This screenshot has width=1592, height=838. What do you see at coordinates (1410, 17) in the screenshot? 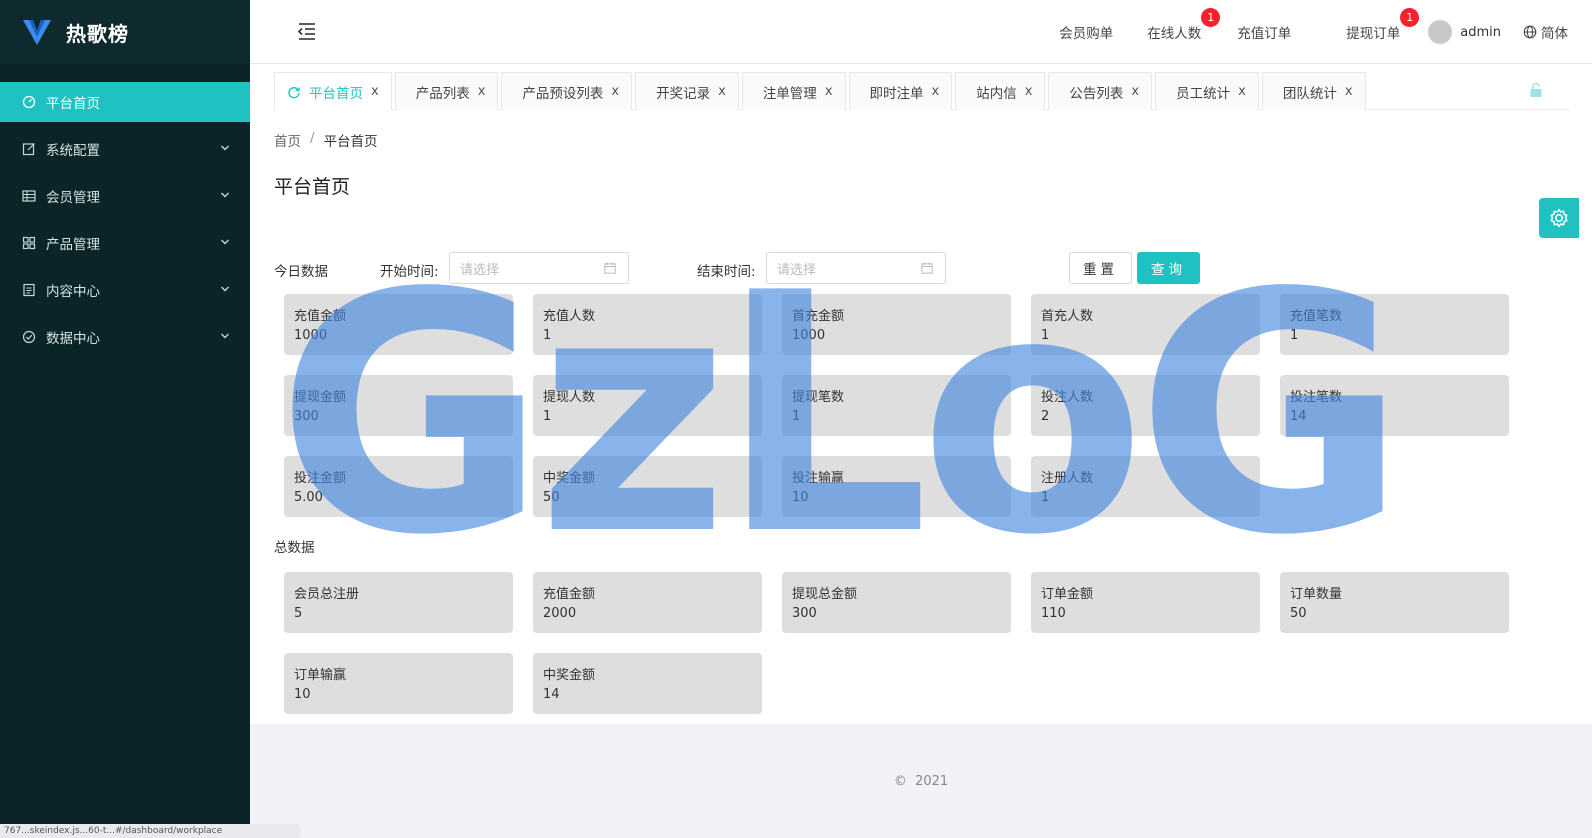
I see `withdraw-orders-badge: 1` at bounding box center [1410, 17].